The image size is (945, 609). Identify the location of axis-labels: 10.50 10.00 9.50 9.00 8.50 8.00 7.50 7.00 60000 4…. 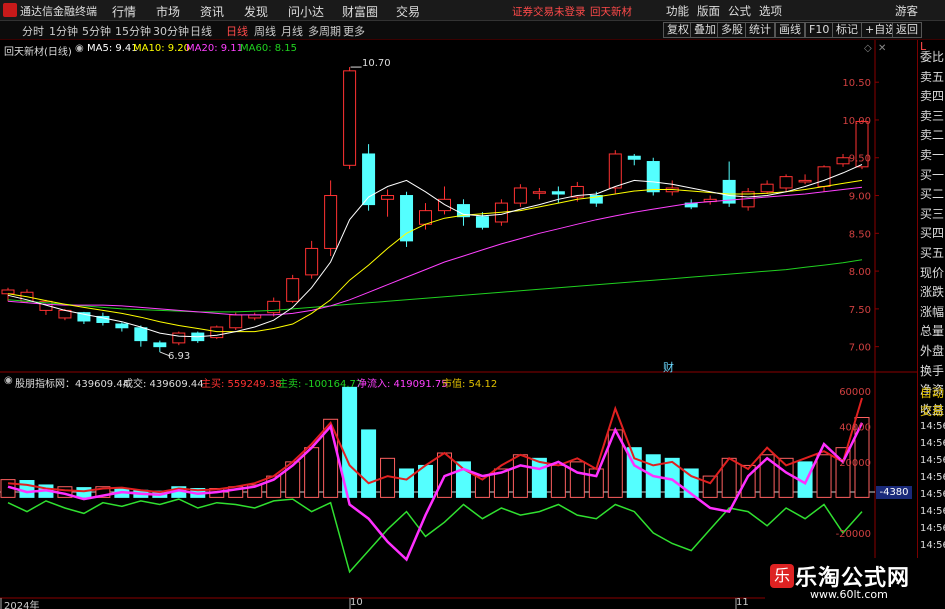
(857, 326).